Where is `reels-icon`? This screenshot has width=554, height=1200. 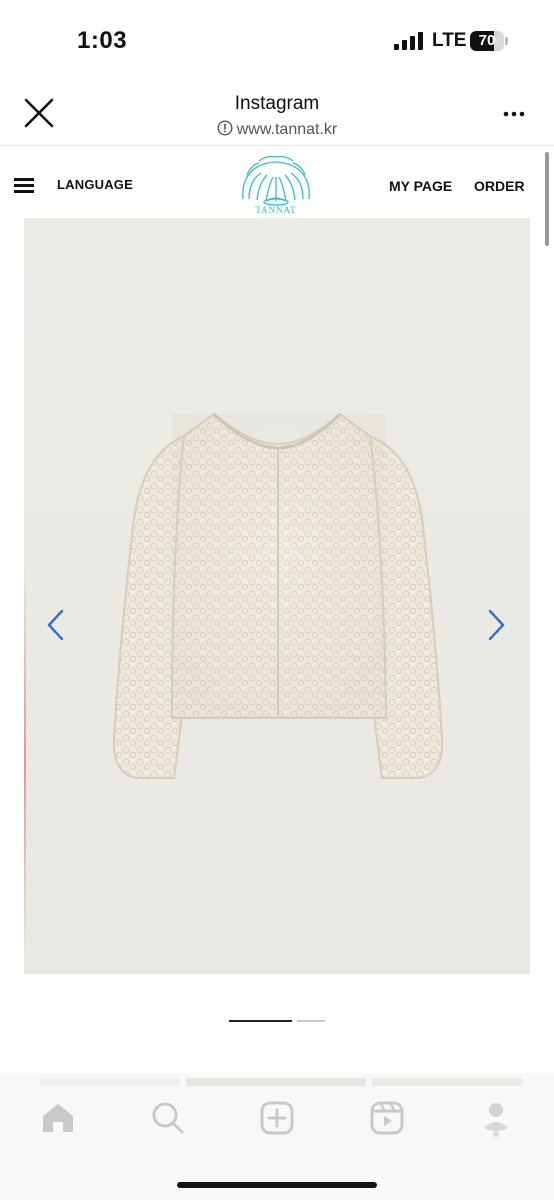 reels-icon is located at coordinates (387, 1118).